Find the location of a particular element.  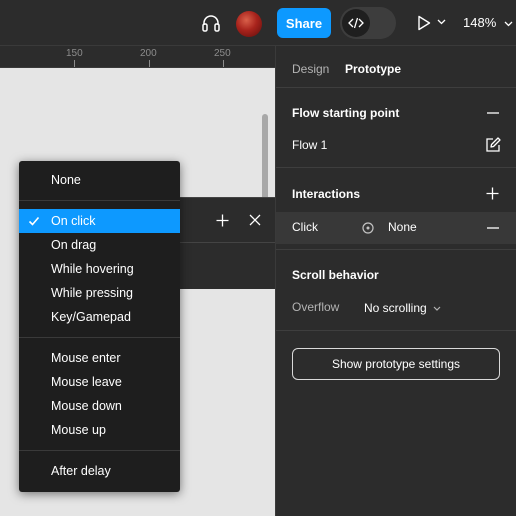

menu-item-mouse-leave: Mouse leave is located at coordinates (99, 382).